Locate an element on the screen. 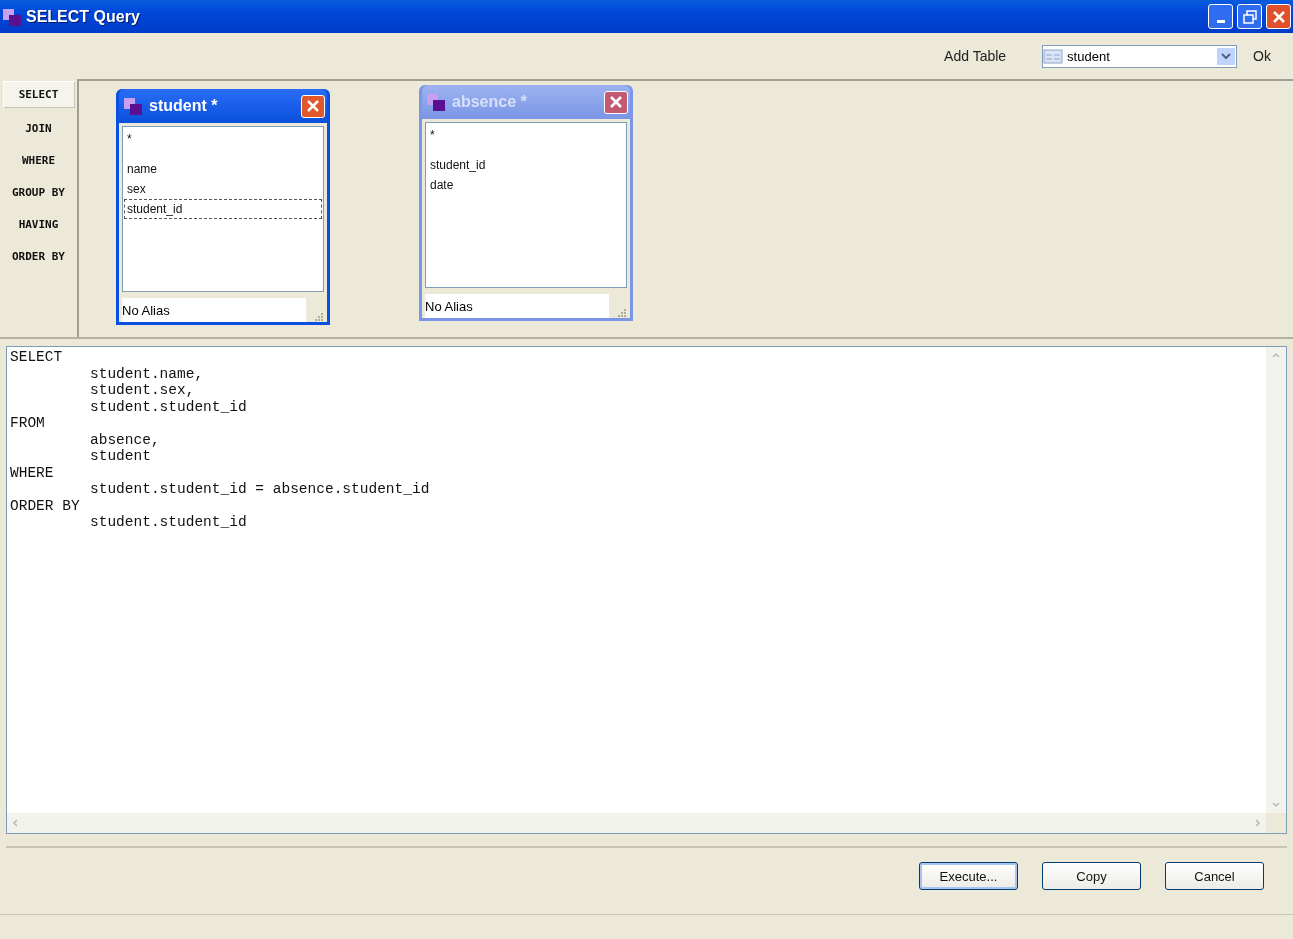 The image size is (1293, 939). column-item: name is located at coordinates (223, 169).